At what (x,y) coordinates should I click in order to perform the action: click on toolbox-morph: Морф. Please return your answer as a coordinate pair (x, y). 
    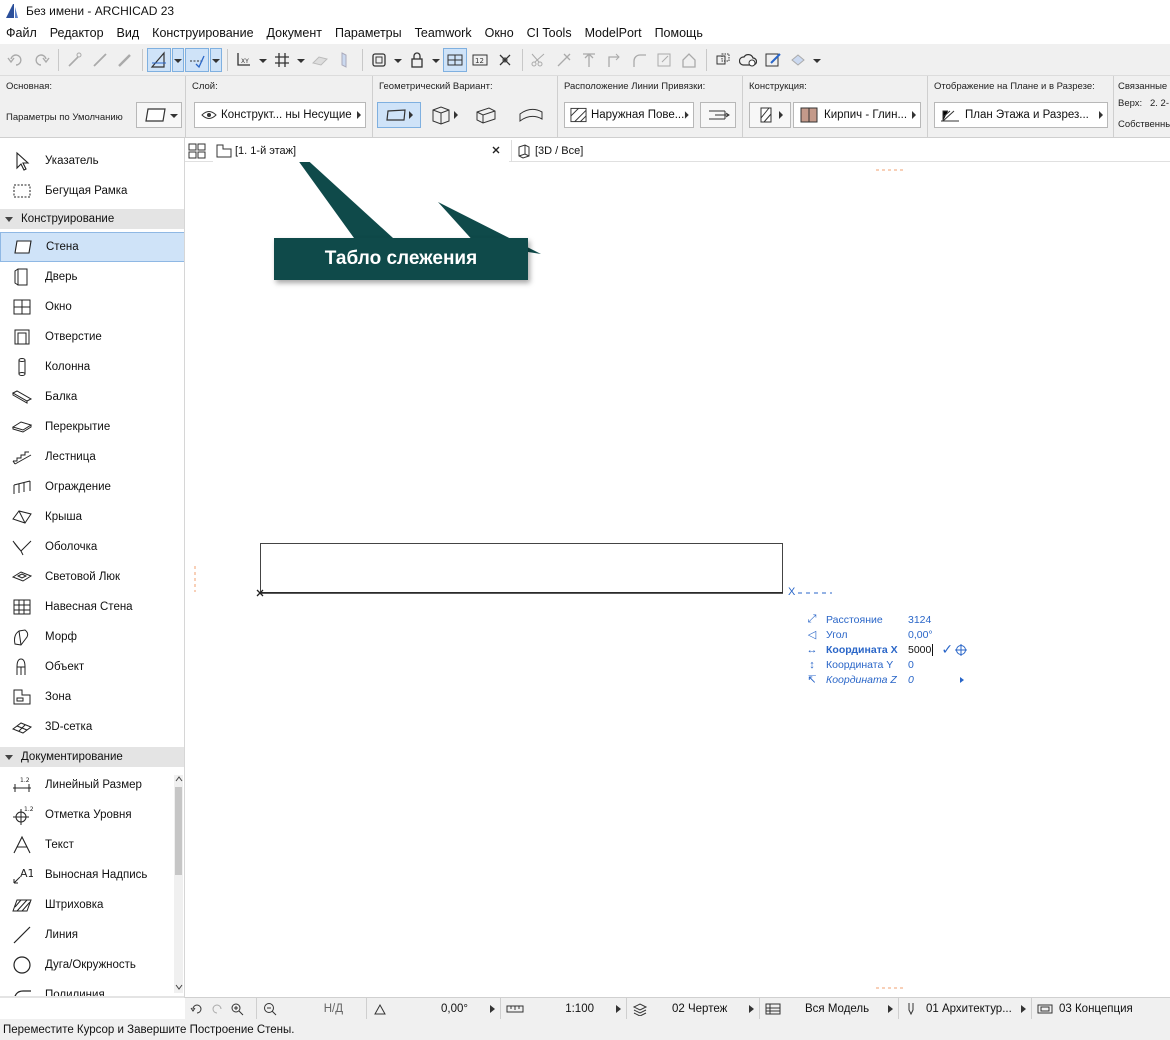
    Looking at the image, I should click on (92, 637).